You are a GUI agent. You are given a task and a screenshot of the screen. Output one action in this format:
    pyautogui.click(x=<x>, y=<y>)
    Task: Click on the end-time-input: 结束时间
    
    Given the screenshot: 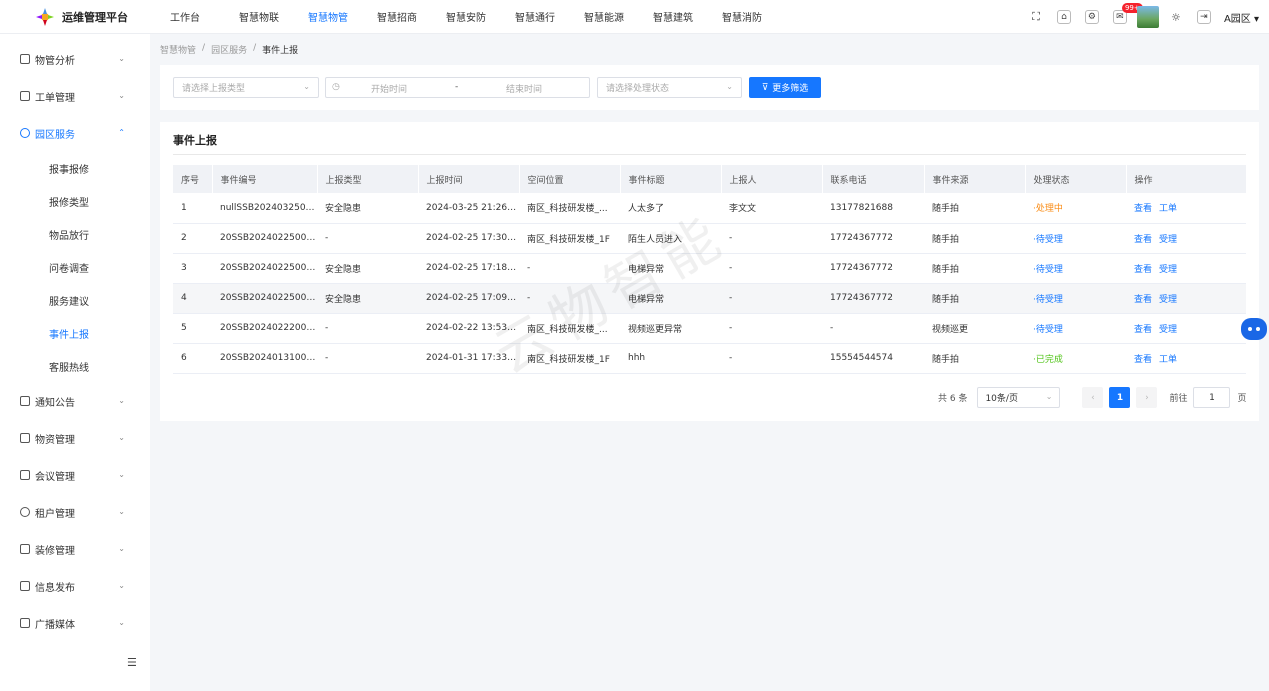 What is the action you would take?
    pyautogui.click(x=524, y=88)
    